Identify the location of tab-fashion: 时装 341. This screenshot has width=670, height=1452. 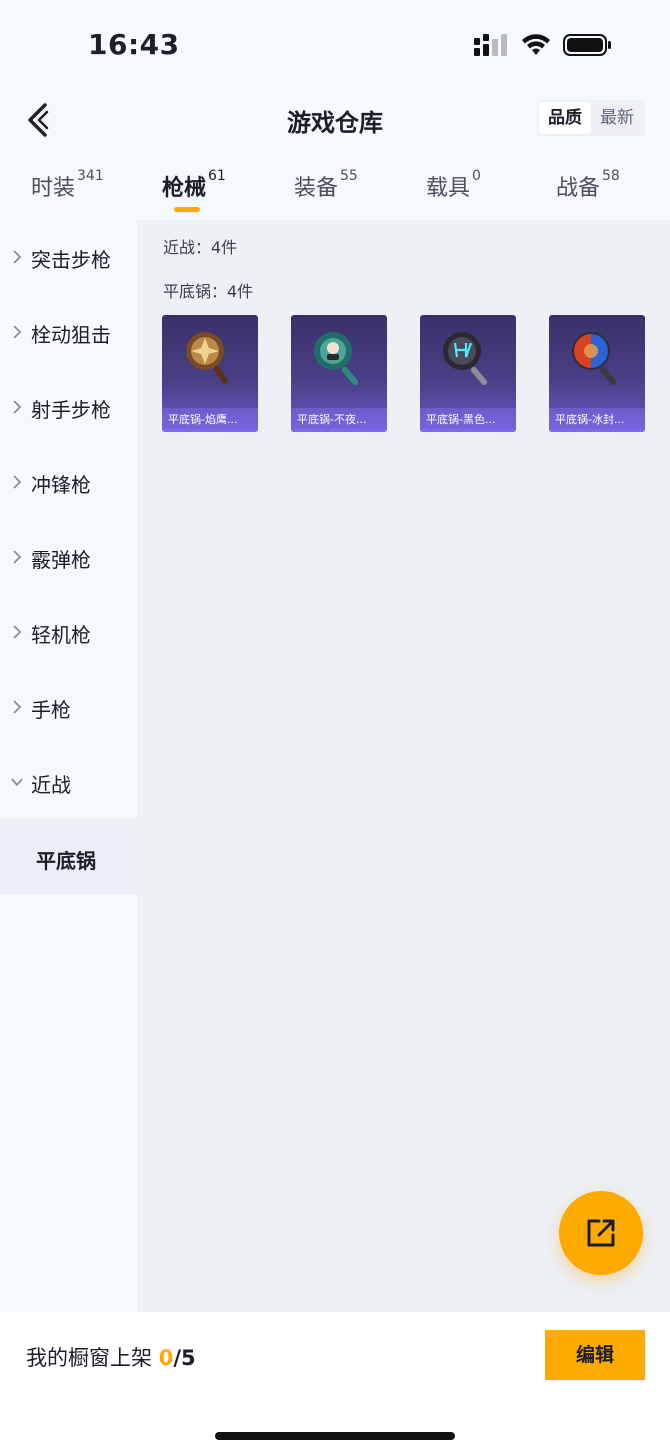
(67, 193).